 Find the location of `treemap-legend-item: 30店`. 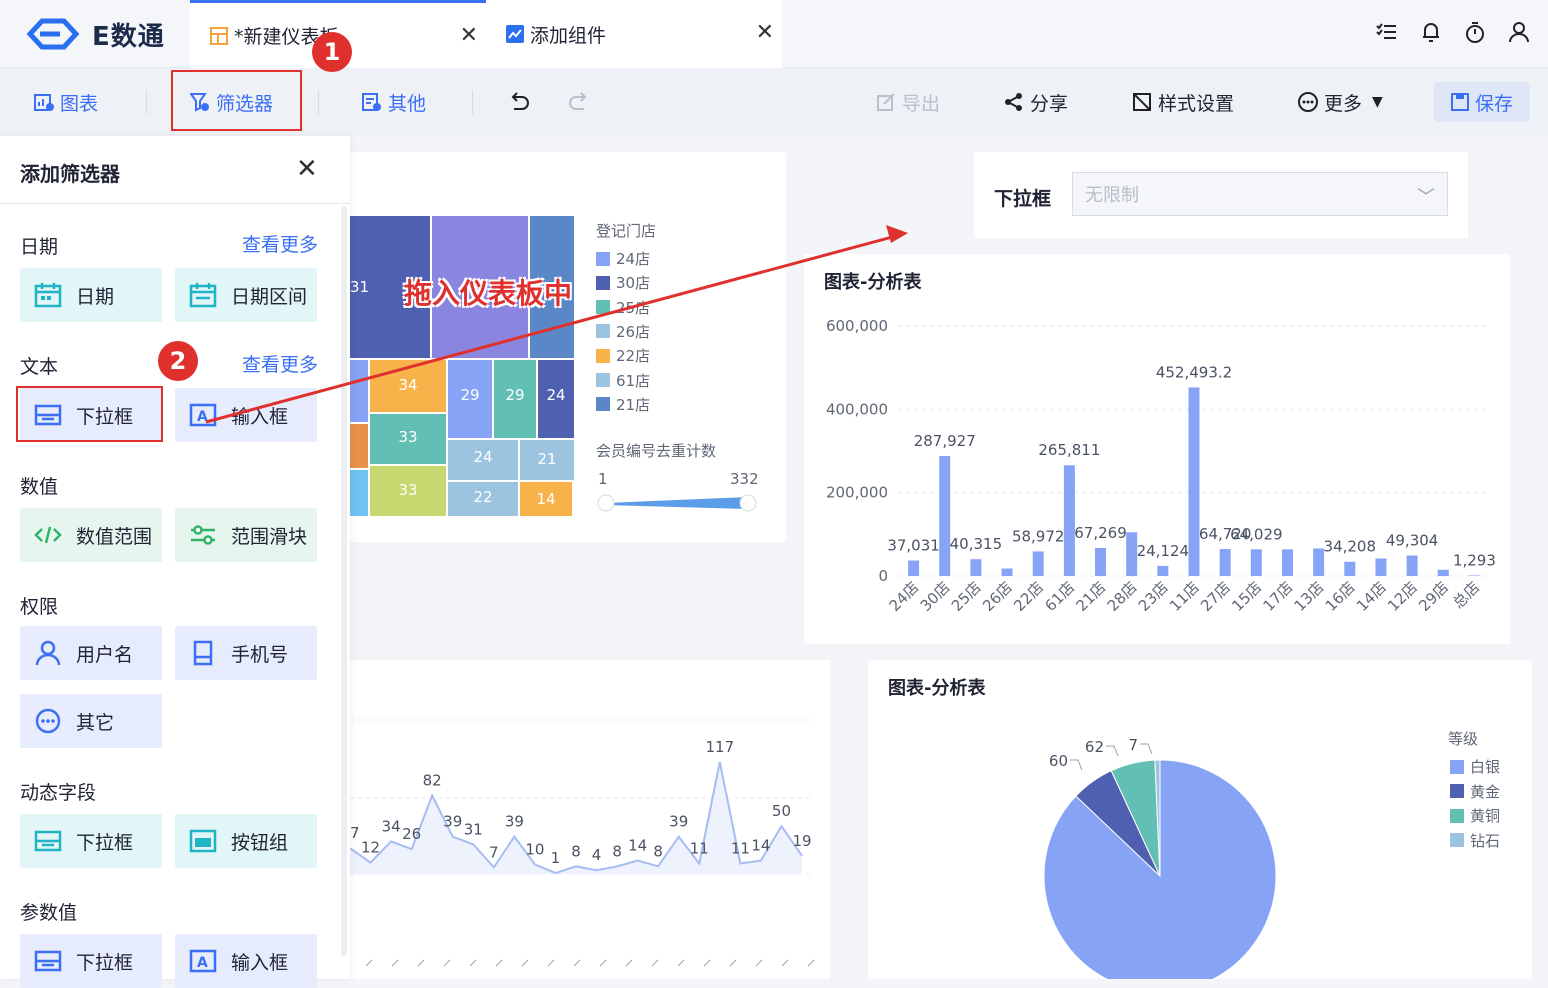

treemap-legend-item: 30店 is located at coordinates (623, 282).